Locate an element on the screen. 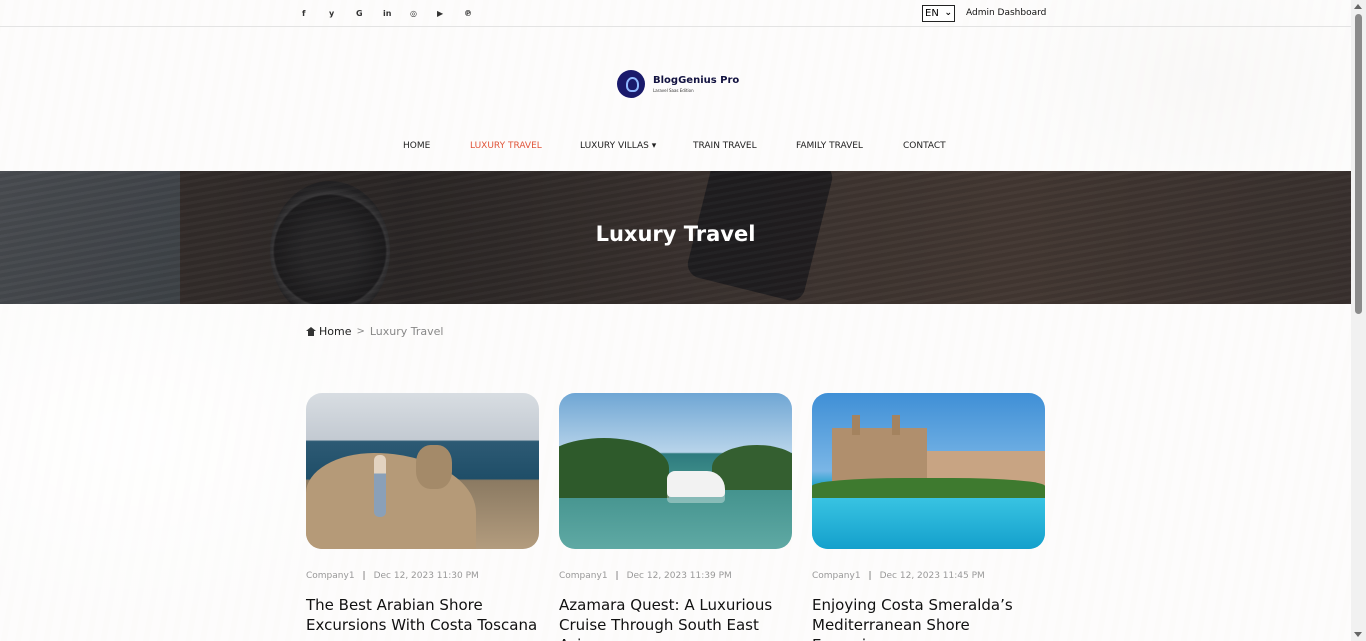  post-date: Dec 12, 2023 11:45 PM is located at coordinates (932, 576).